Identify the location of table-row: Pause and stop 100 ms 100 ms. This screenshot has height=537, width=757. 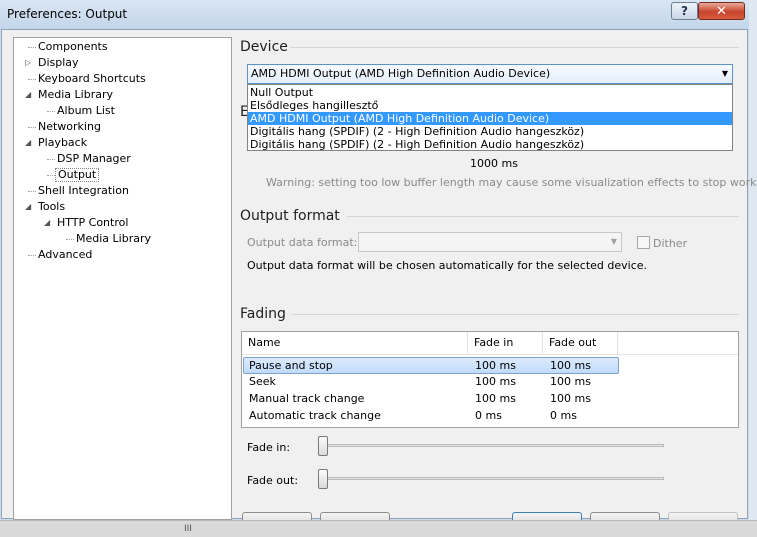
(431, 365).